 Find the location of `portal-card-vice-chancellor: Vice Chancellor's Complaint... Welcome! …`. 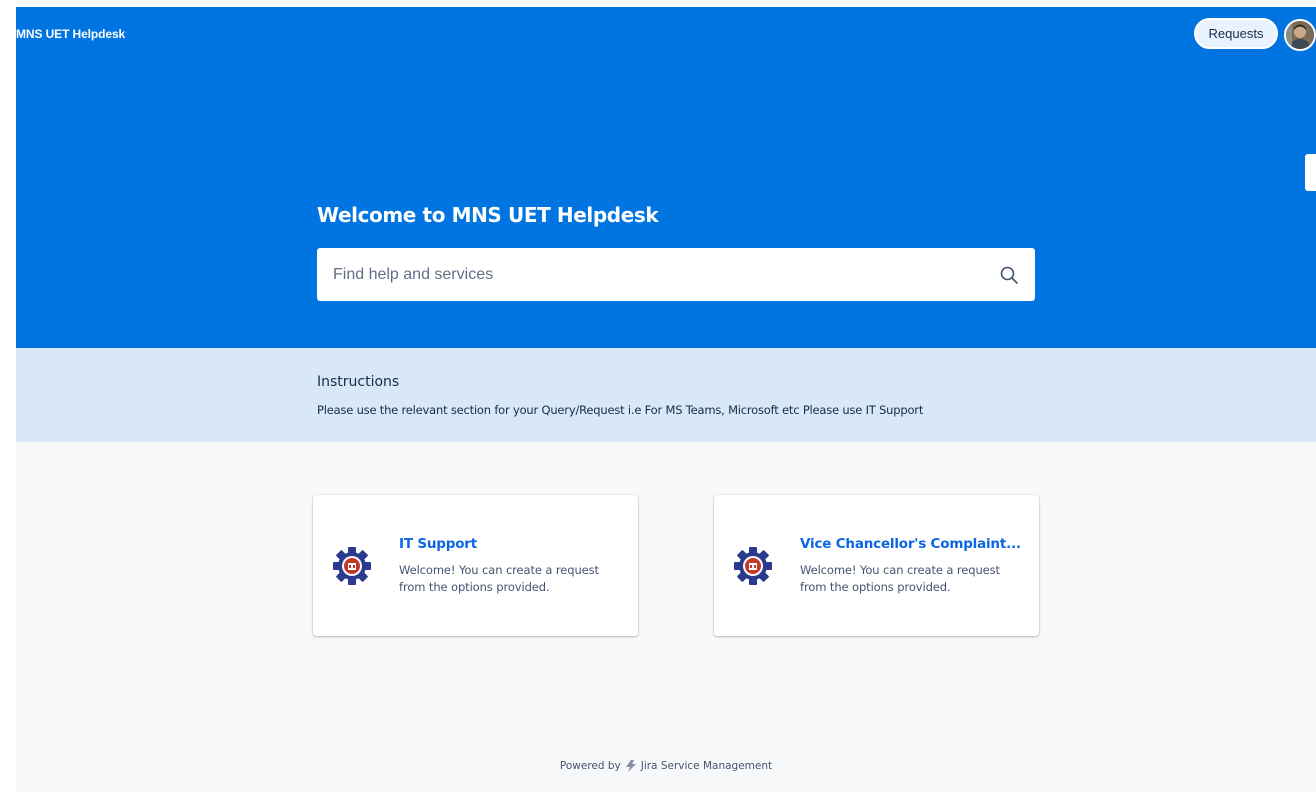

portal-card-vice-chancellor: Vice Chancellor's Complaint... Welcome! … is located at coordinates (876, 565).